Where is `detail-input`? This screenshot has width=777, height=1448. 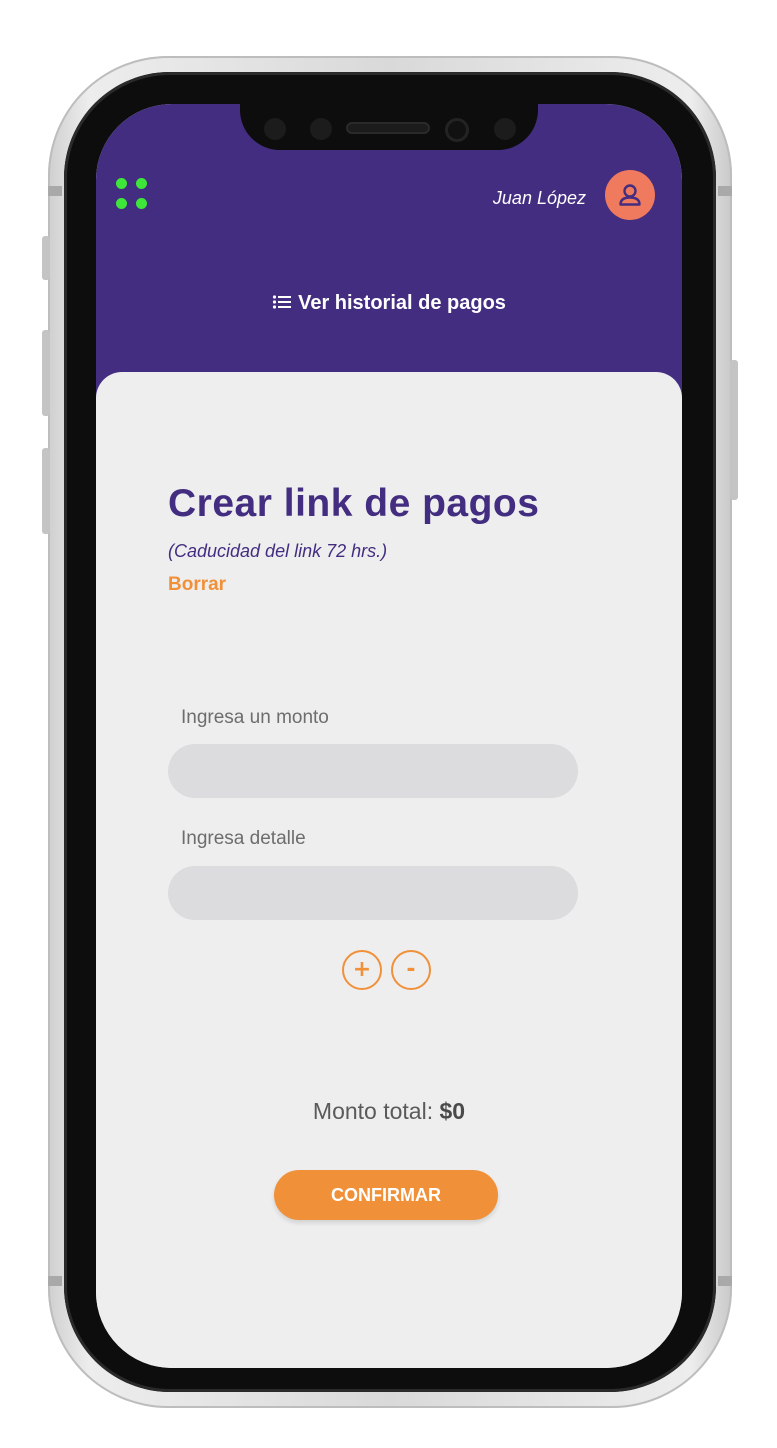 detail-input is located at coordinates (373, 893).